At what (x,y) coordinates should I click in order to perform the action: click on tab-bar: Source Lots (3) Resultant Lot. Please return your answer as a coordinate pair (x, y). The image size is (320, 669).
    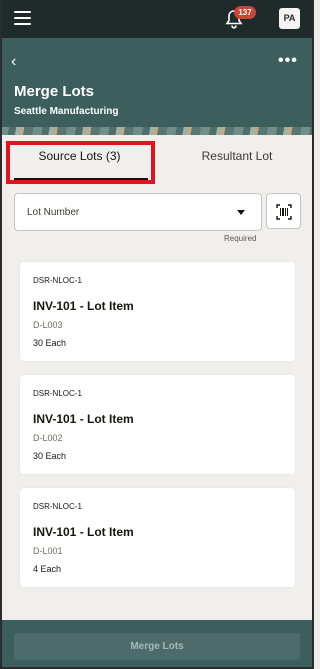
    Looking at the image, I should click on (157, 160).